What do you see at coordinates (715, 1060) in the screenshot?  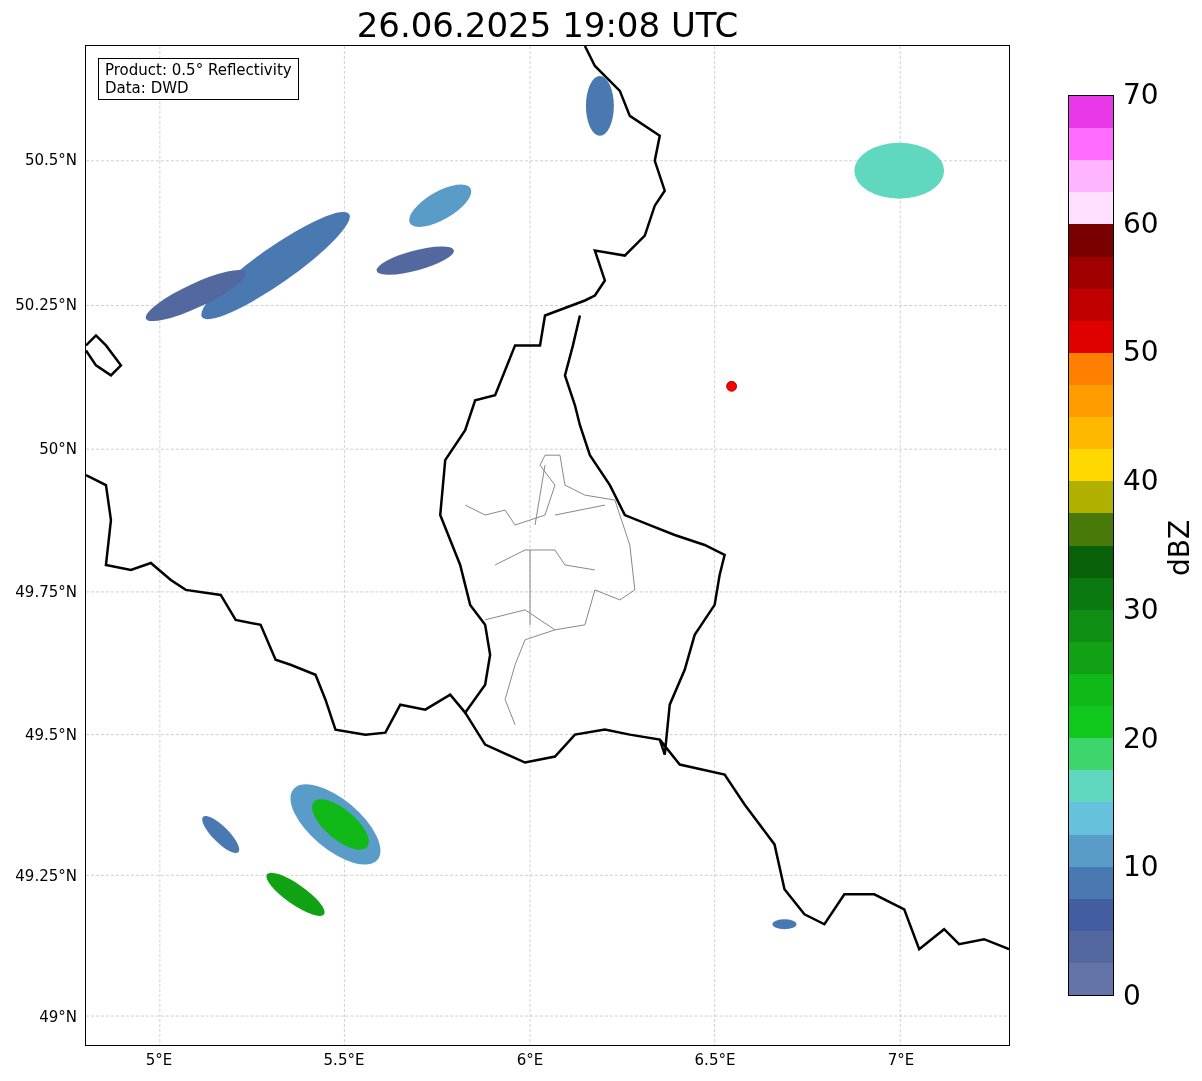 I see `axis-tick-label: 6.5°E` at bounding box center [715, 1060].